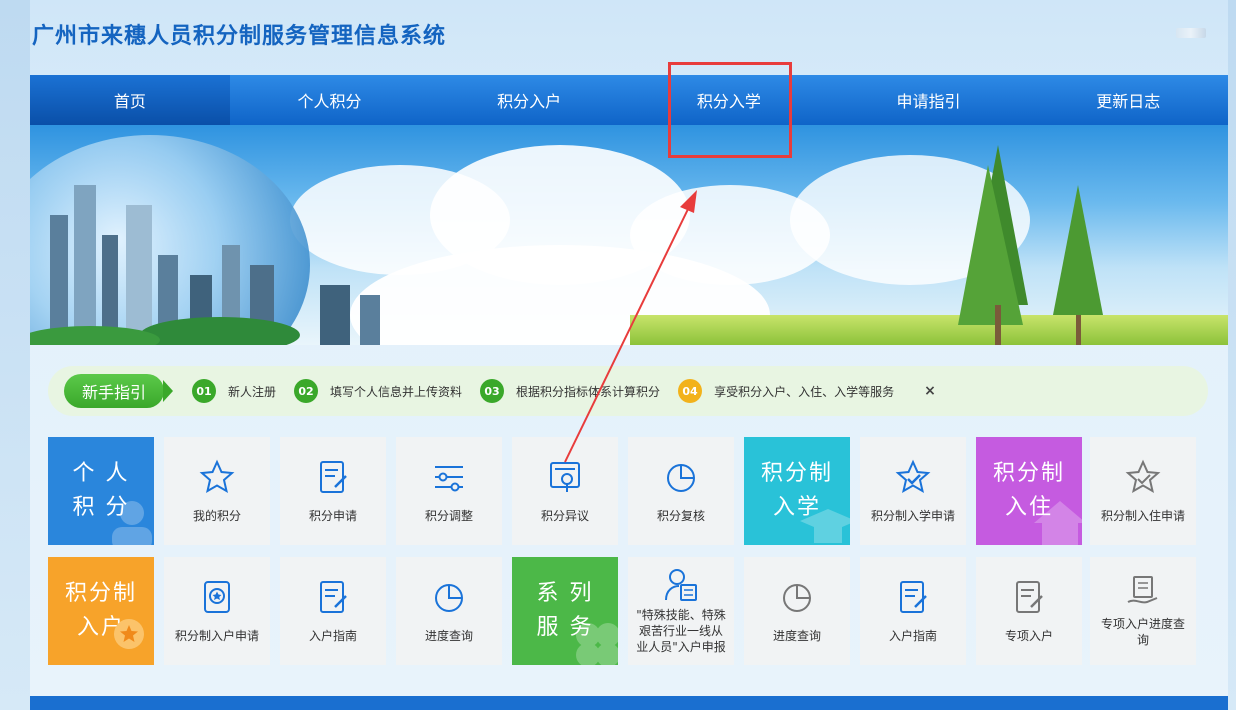 This screenshot has width=1236, height=710. What do you see at coordinates (448, 515) in the screenshot?
I see `tile-label: 积分调整` at bounding box center [448, 515].